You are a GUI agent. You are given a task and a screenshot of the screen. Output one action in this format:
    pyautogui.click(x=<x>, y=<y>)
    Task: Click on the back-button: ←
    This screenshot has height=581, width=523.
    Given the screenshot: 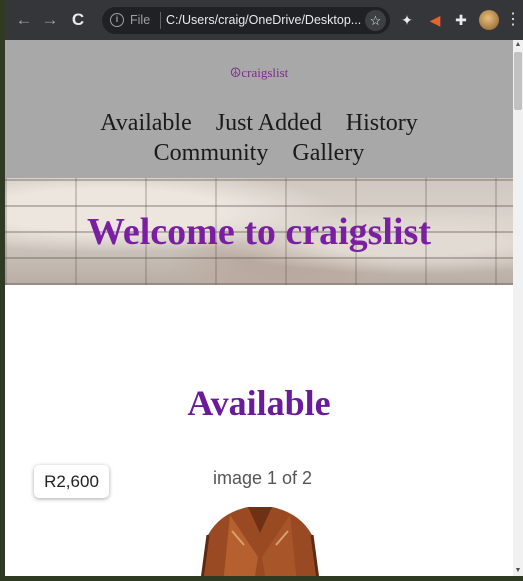 What is the action you would take?
    pyautogui.click(x=24, y=20)
    